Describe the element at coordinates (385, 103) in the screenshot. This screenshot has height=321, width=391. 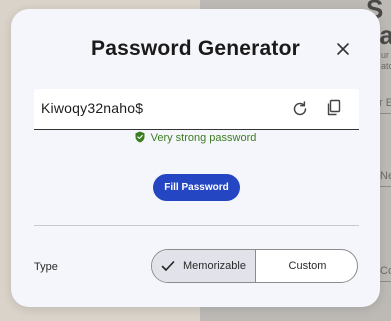
I see `background-field-fragment: r En` at that location.